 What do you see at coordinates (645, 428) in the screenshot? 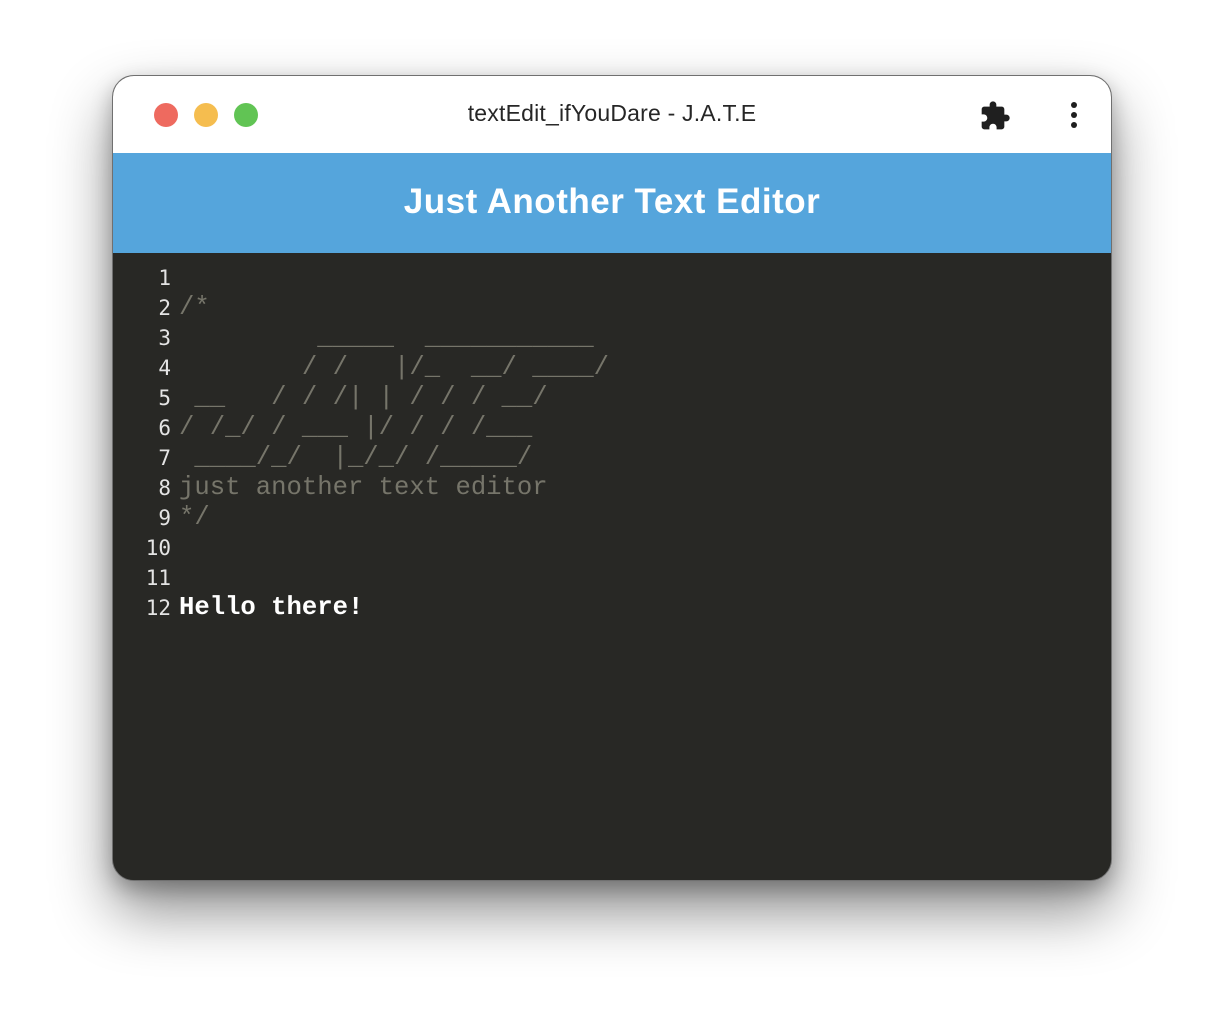
I see `code-line: / /_/ / ___ |/ / / /___` at bounding box center [645, 428].